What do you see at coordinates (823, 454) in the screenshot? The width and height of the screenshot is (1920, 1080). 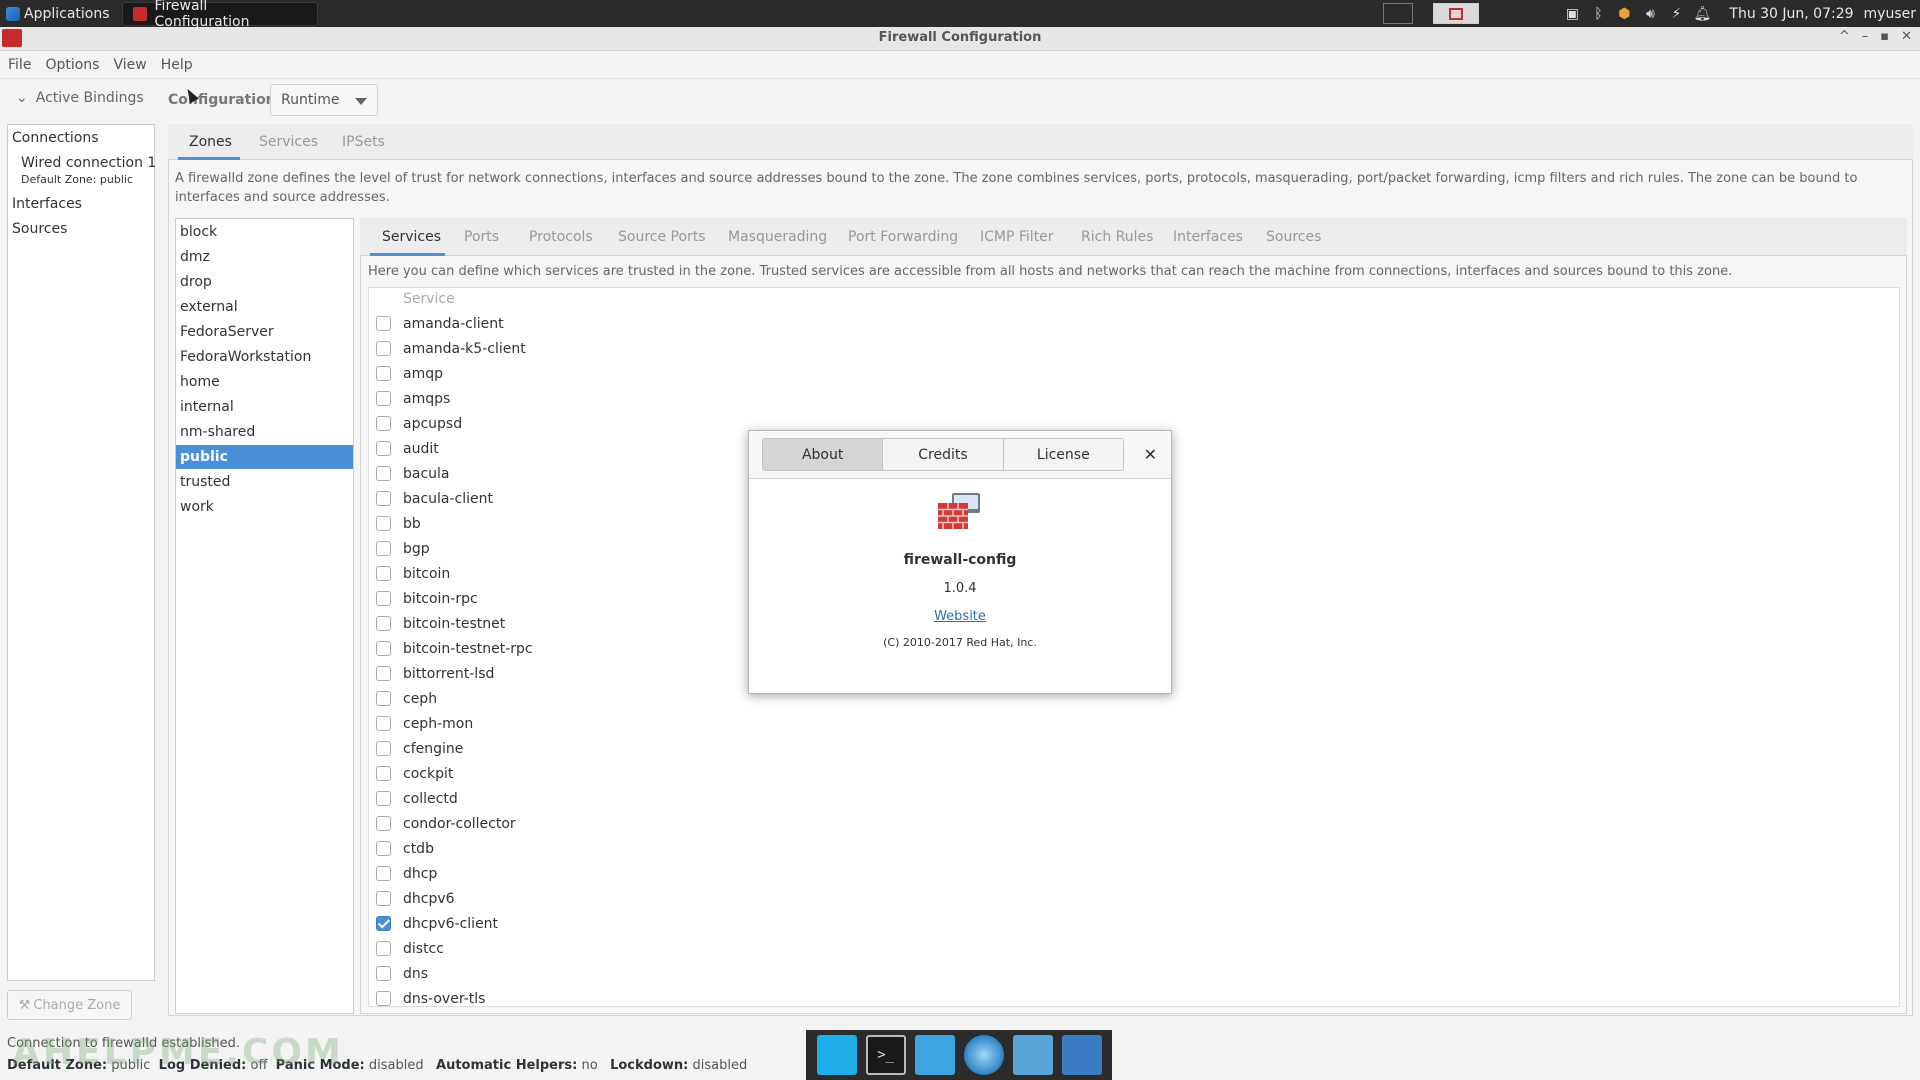 I see `about-tab-about: About` at bounding box center [823, 454].